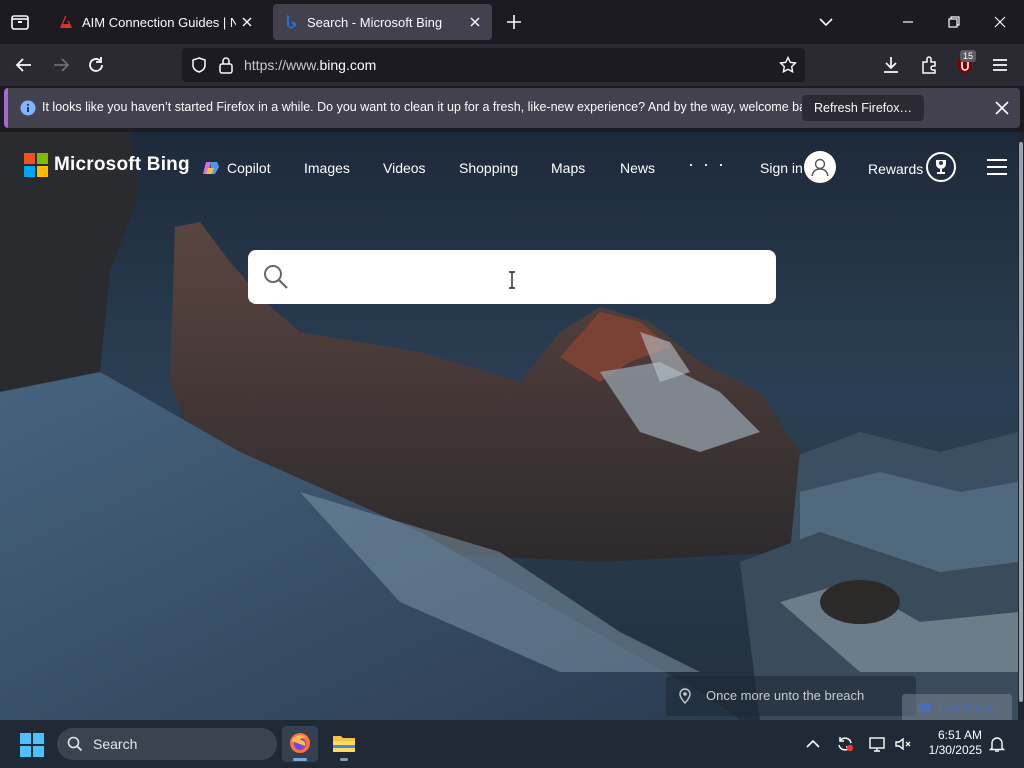 Image resolution: width=1024 pixels, height=768 pixels. Describe the element at coordinates (1000, 22) in the screenshot. I see `close-window-icon` at that location.